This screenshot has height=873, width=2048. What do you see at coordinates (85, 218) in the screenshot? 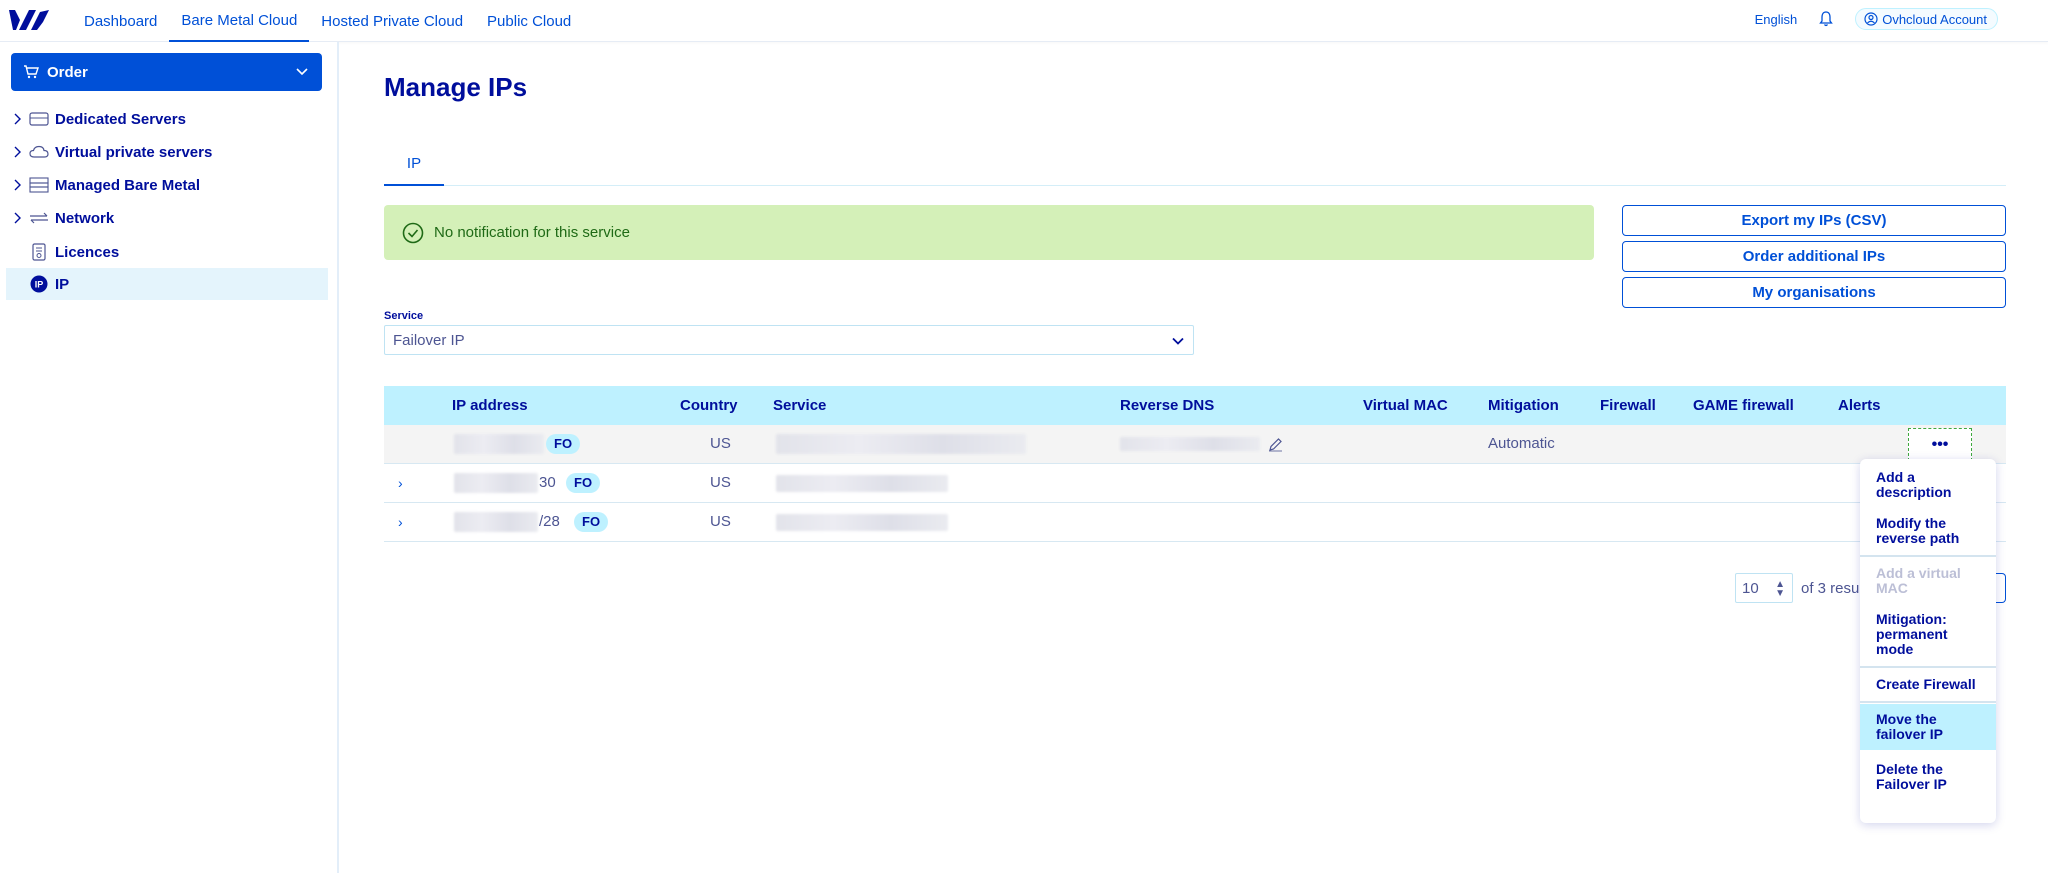
I see `sidebar-item-label: Network` at bounding box center [85, 218].